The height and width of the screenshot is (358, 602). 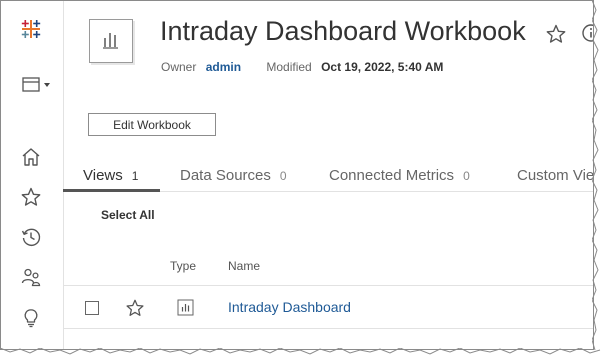 What do you see at coordinates (244, 266) in the screenshot?
I see `column-header-name: Name` at bounding box center [244, 266].